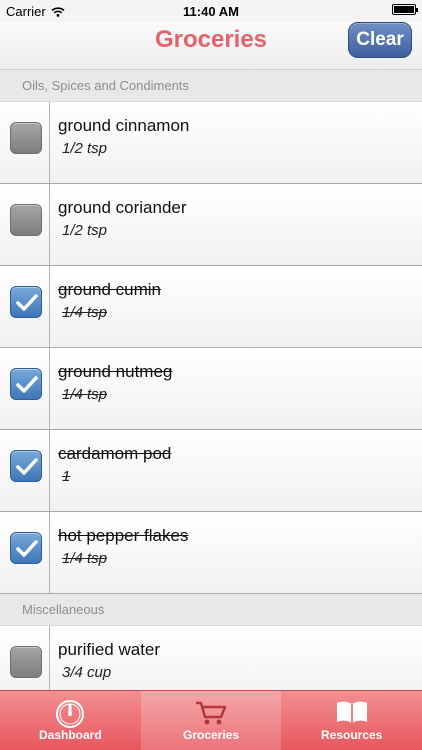 The width and height of the screenshot is (422, 750). I want to click on item-name: cardamom pod, so click(115, 453).